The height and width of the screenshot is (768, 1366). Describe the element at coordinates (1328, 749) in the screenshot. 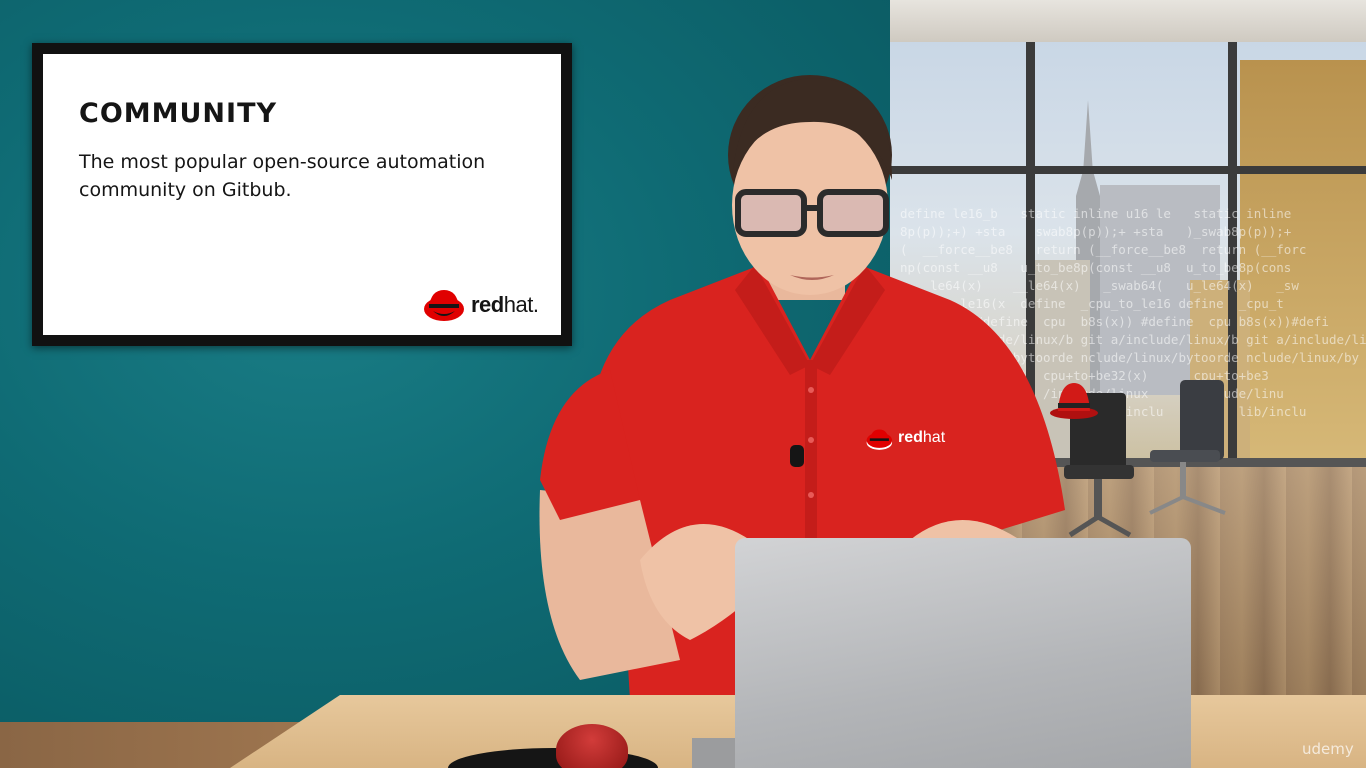

I see `udemy-watermark: udemy` at that location.